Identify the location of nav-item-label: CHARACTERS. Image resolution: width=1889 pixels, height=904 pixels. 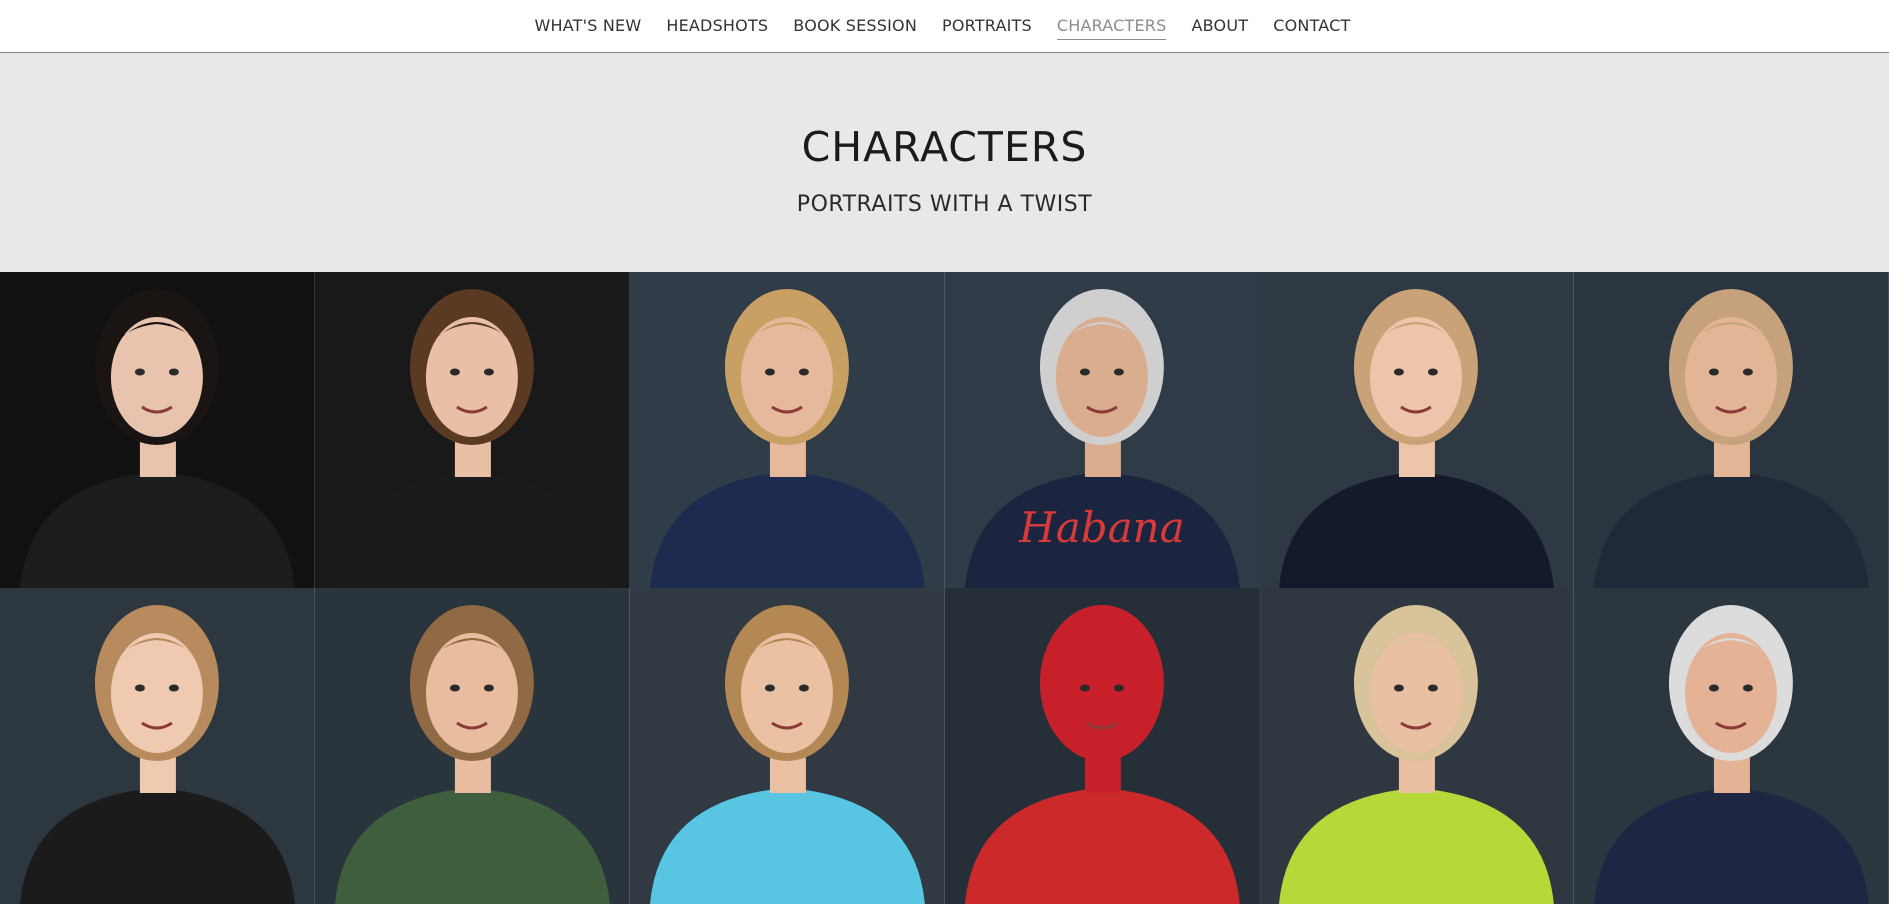
(1111, 28).